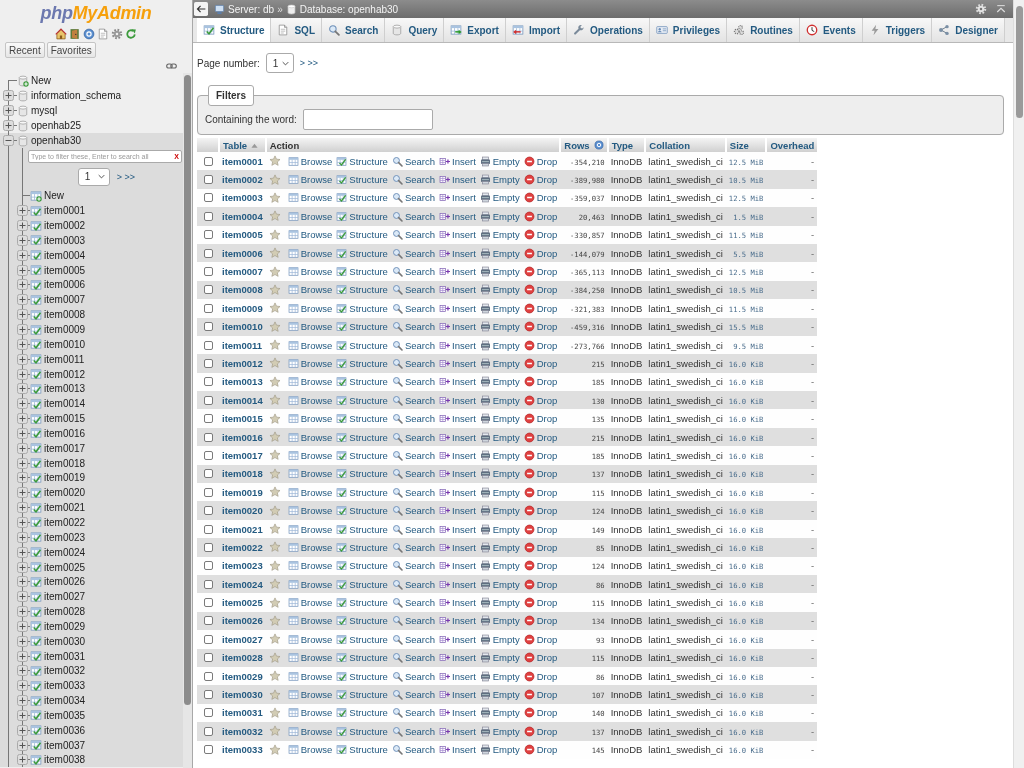 Image resolution: width=1024 pixels, height=768 pixels. What do you see at coordinates (201, 9) in the screenshot?
I see `arrow-left-icon` at bounding box center [201, 9].